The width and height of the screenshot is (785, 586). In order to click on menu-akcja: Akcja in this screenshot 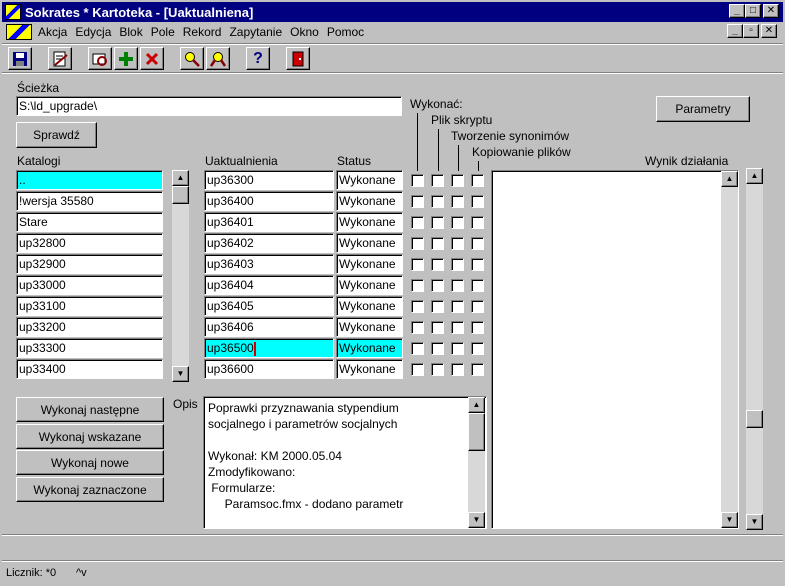, I will do `click(52, 32)`.